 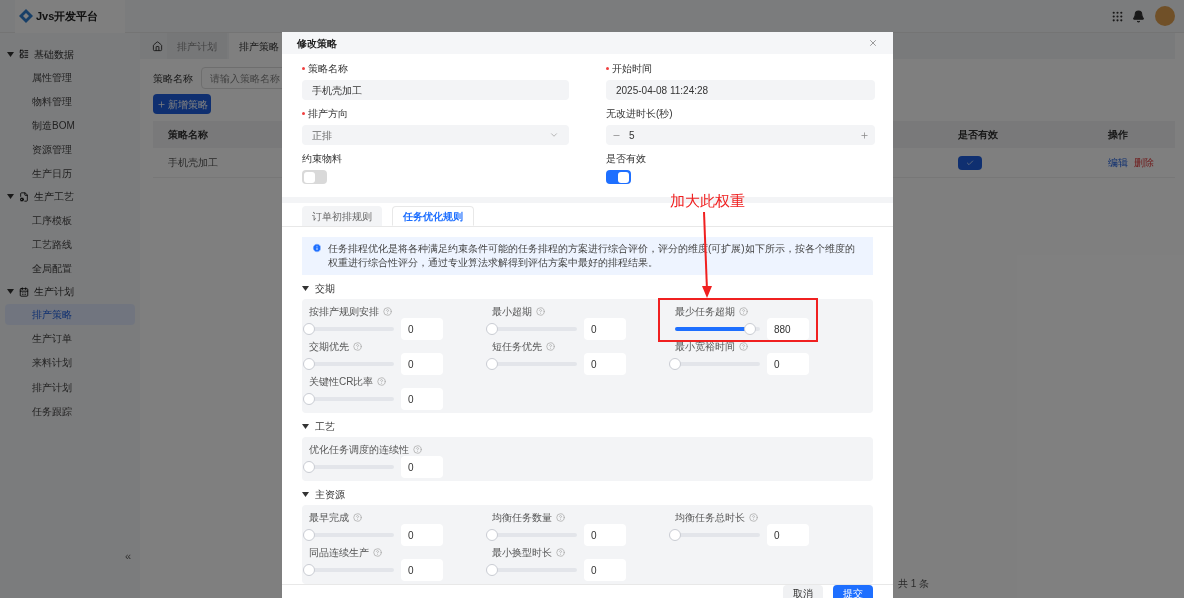 What do you see at coordinates (512, 311) in the screenshot?
I see `weight-label: 最小超期` at bounding box center [512, 311].